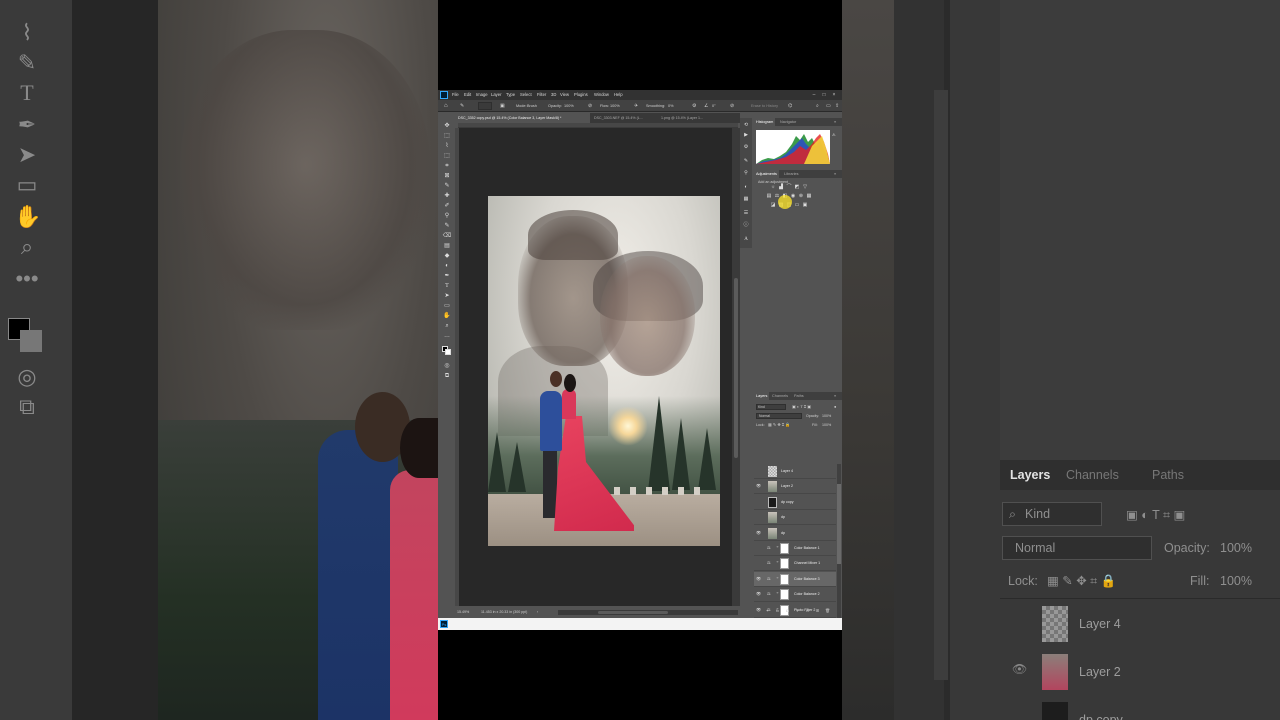 This screenshot has width=1280, height=720. What do you see at coordinates (835, 407) in the screenshot?
I see `filter-toggle-icon: ●` at bounding box center [835, 407].